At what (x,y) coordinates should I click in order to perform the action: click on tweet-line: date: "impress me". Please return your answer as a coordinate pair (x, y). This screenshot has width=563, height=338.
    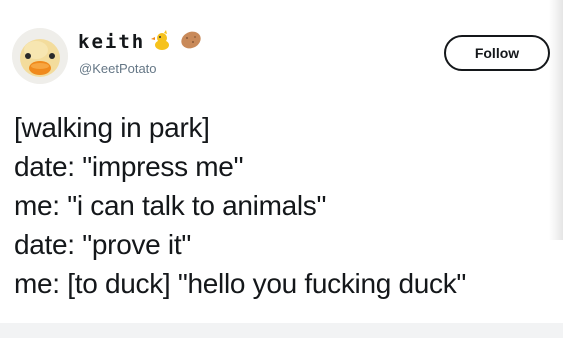
    Looking at the image, I should click on (129, 166).